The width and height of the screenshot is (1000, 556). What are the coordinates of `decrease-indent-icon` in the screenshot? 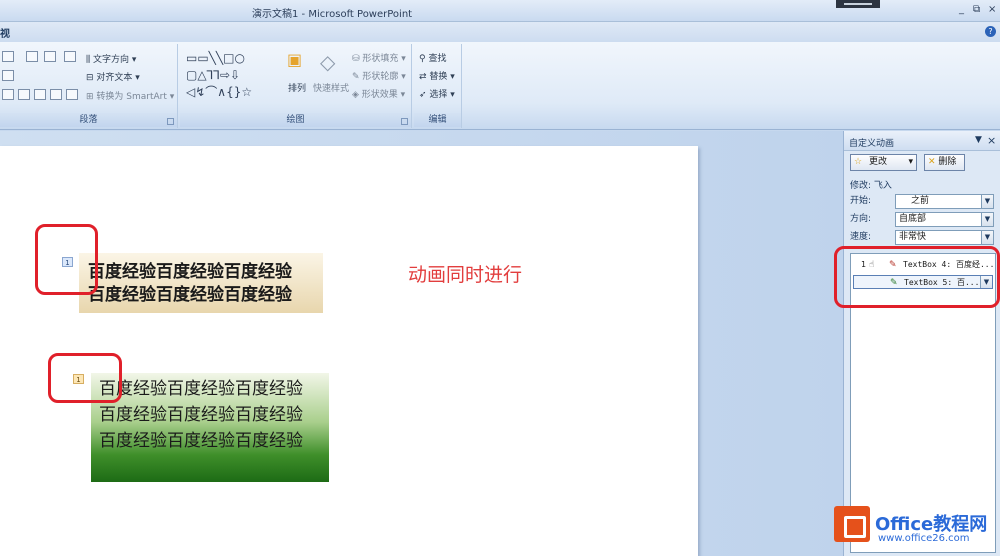 It's located at (32, 56).